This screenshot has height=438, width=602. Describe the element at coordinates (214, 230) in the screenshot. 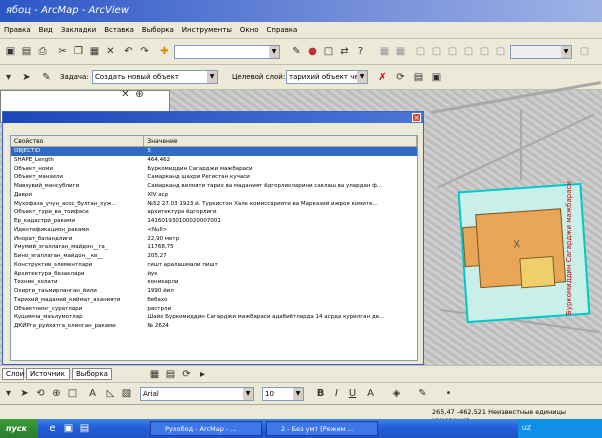

I see `table-row: Идентификацион_раками <Null>` at that location.